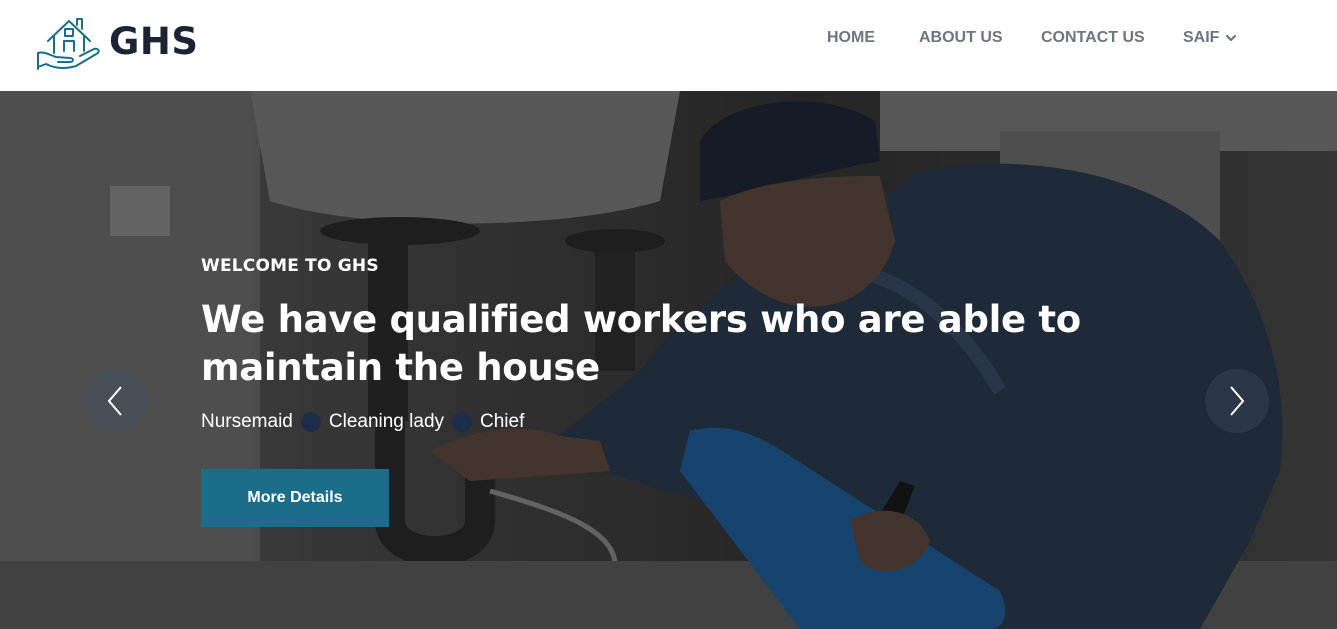  Describe the element at coordinates (1231, 38) in the screenshot. I see `chevron-down-icon` at that location.